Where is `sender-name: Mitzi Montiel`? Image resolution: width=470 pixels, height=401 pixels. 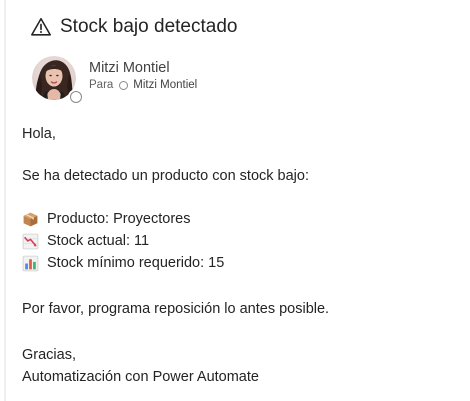
sender-name: Mitzi Montiel is located at coordinates (143, 68).